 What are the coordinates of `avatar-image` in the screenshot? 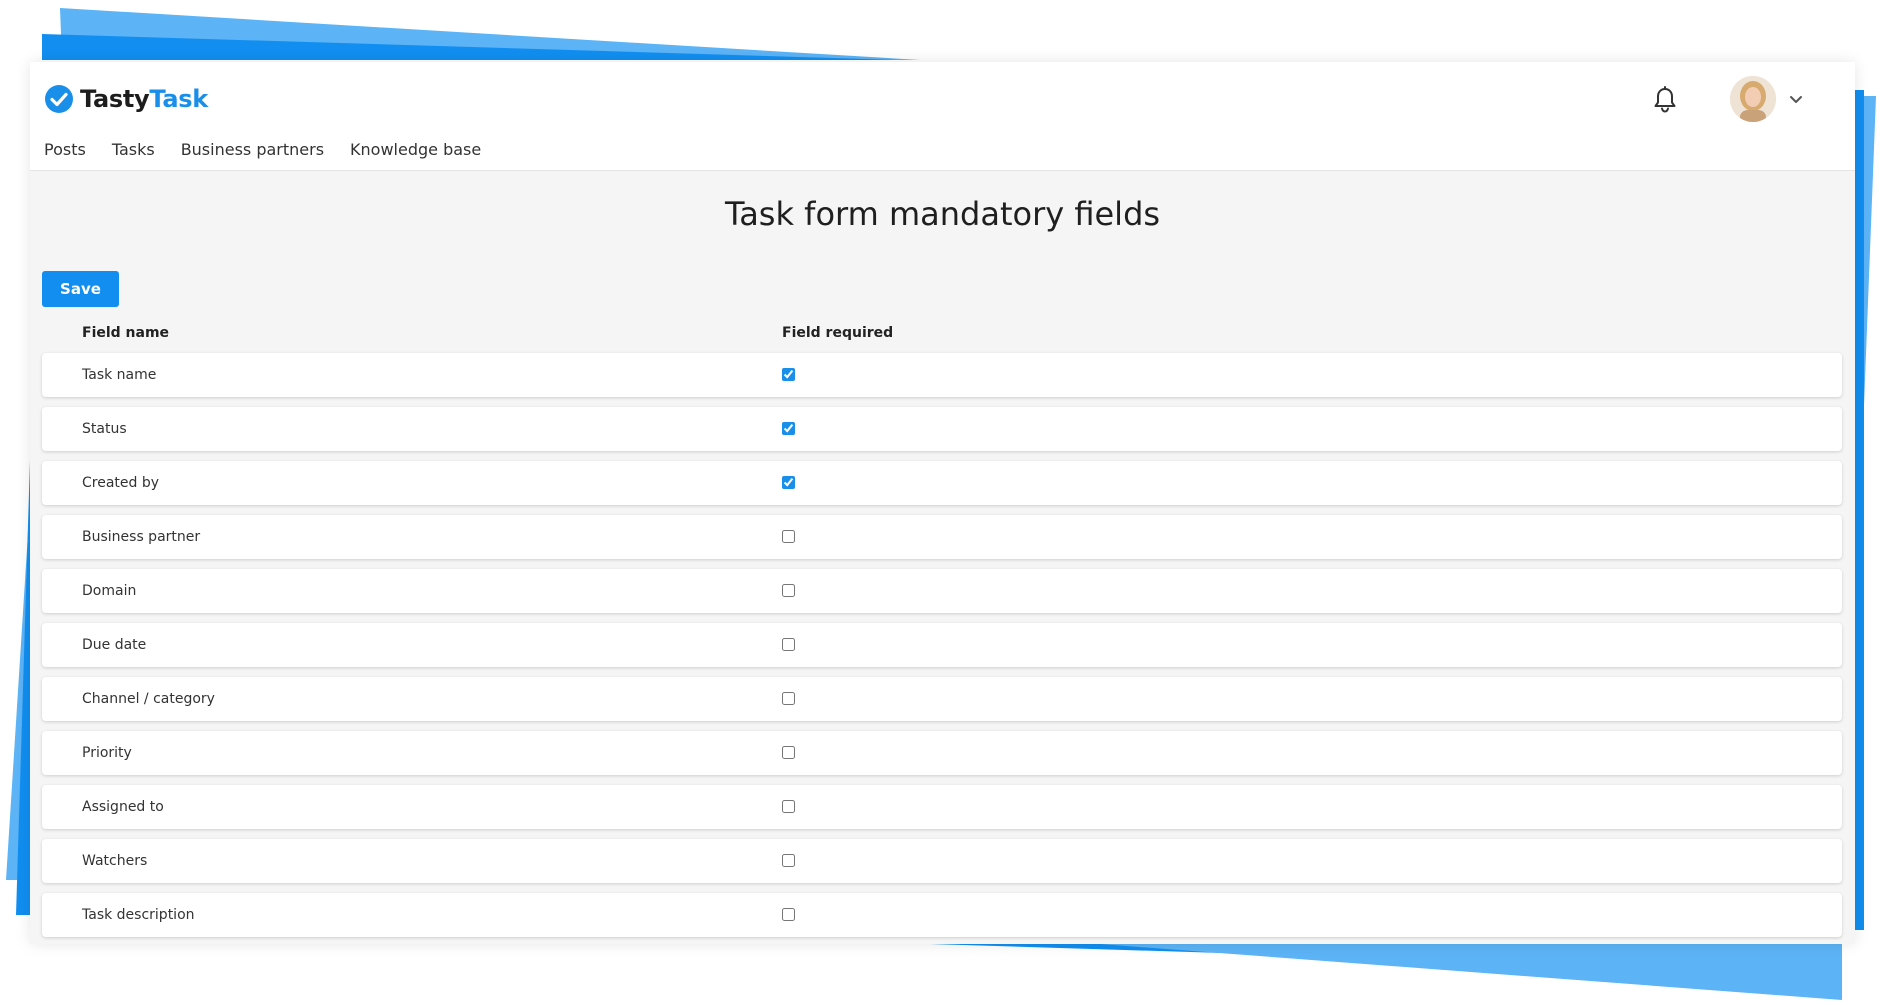 It's located at (1753, 99).